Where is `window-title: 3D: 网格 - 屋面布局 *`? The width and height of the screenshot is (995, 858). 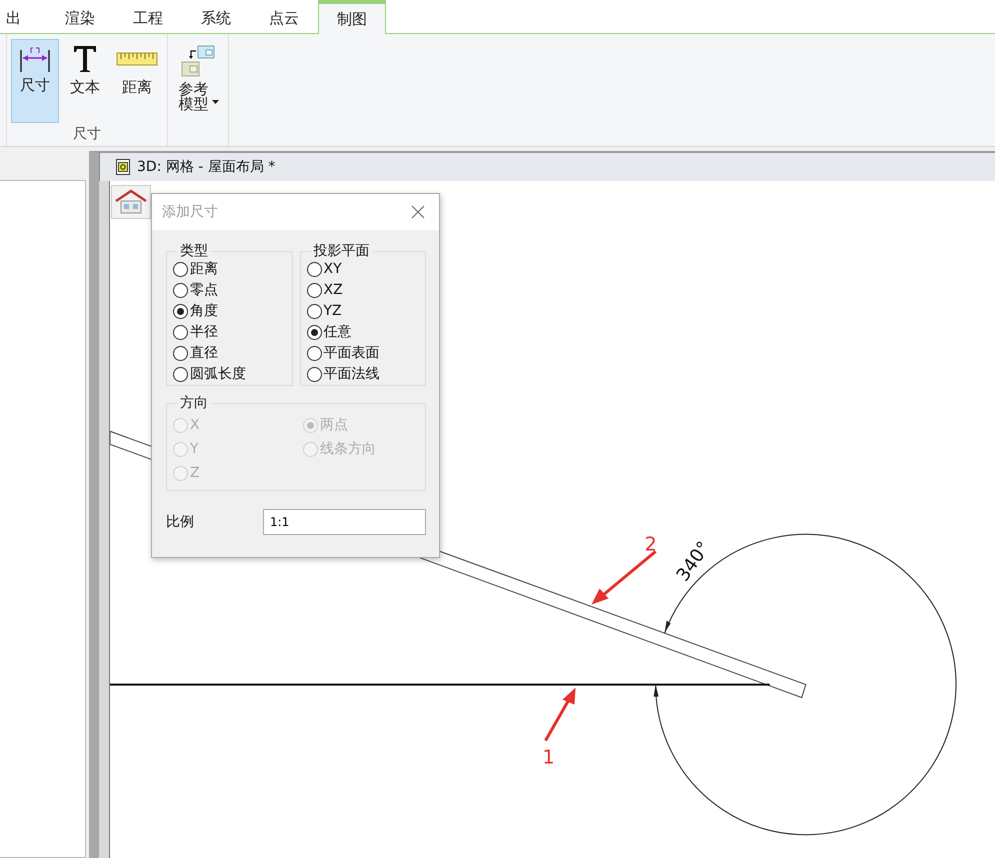 window-title: 3D: 网格 - 屋面布局 * is located at coordinates (206, 167).